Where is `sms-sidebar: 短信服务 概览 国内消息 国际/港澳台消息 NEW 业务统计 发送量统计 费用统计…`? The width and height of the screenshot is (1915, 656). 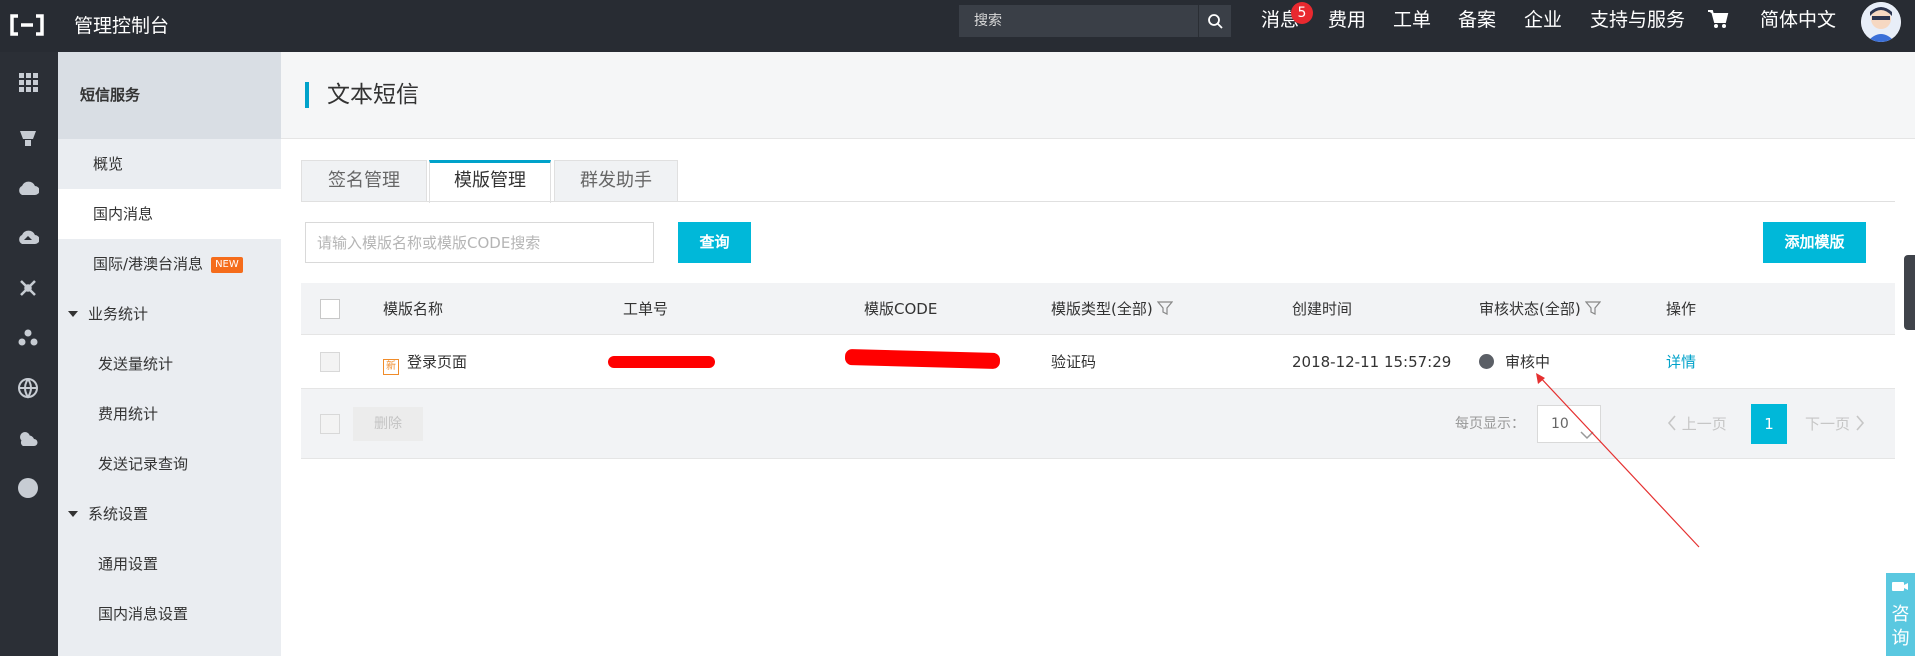
sms-sidebar: 短信服务 概览 国内消息 国际/港澳台消息 NEW 业务统计 发送量统计 费用统计… is located at coordinates (169, 354).